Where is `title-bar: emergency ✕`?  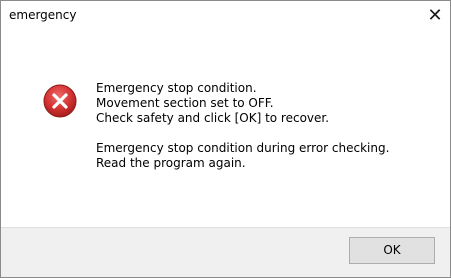
title-bar: emergency ✕ is located at coordinates (225, 16).